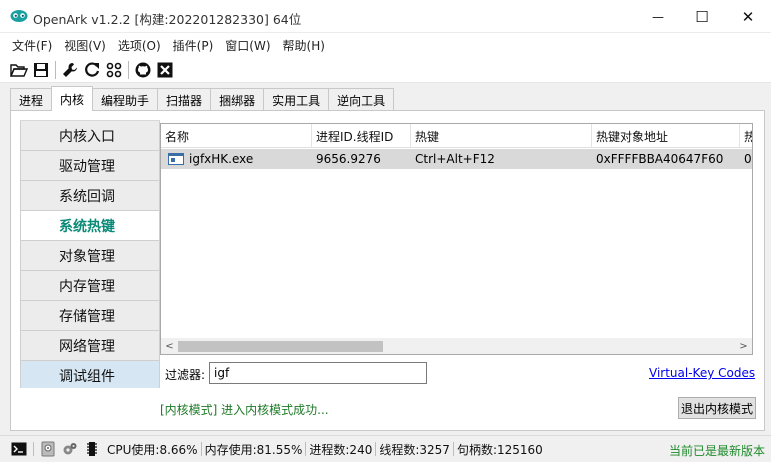  I want to click on grid-icon, so click(114, 69).